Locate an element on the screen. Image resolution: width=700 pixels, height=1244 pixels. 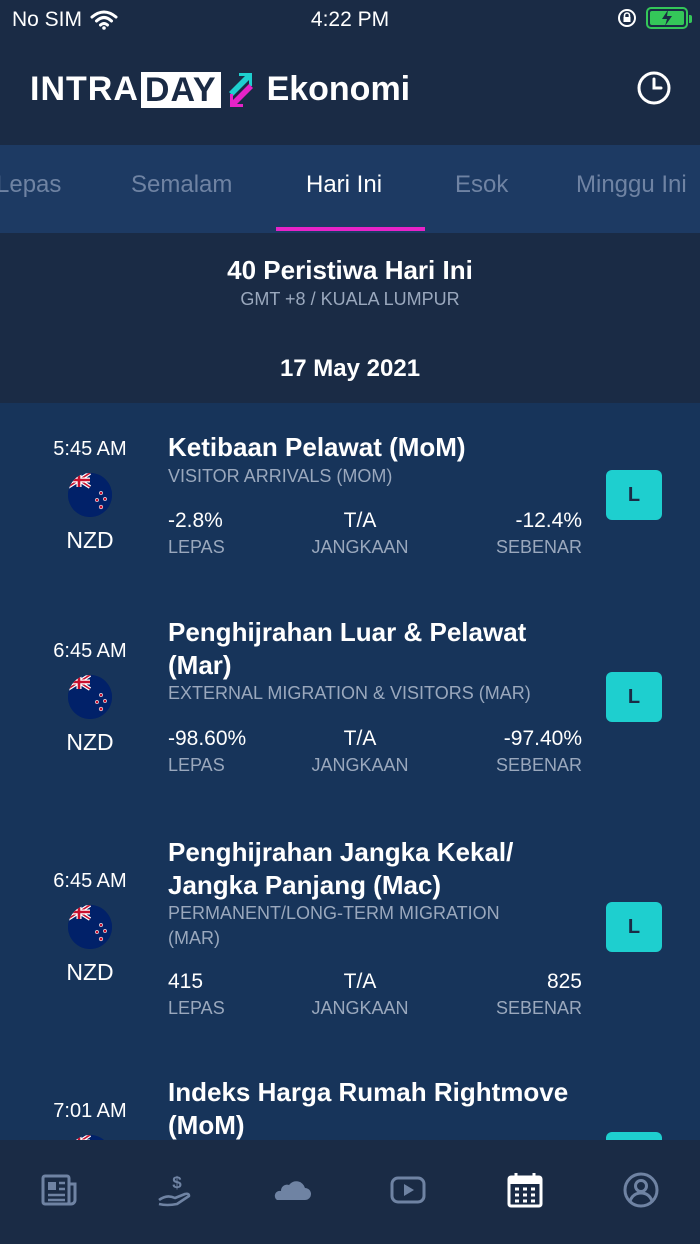
status-right is located at coordinates (654, 18).